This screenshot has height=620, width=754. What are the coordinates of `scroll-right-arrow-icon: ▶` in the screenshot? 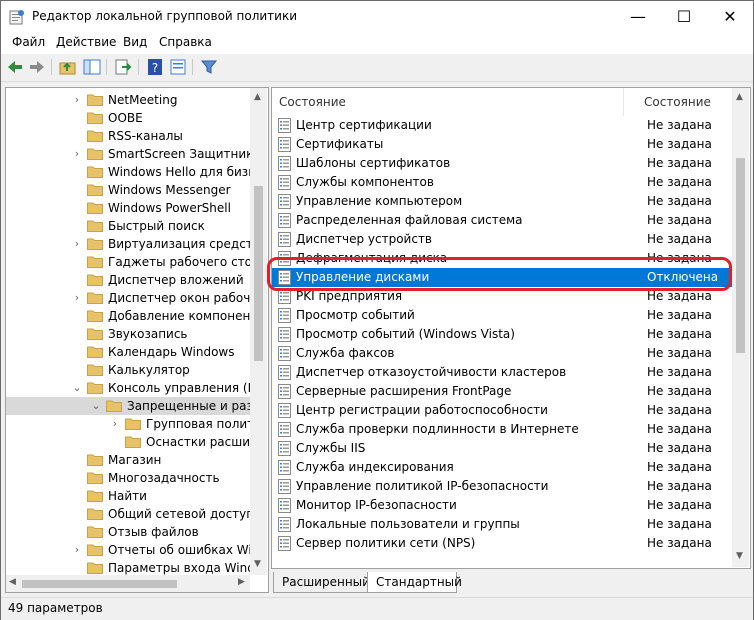 It's located at (241, 582).